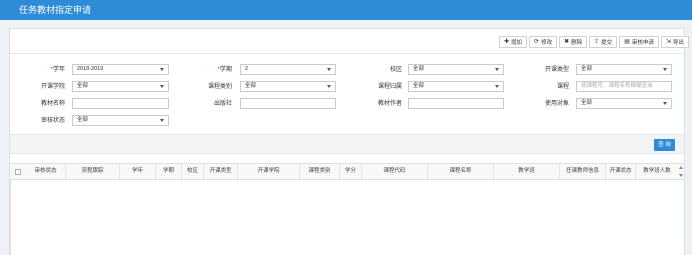 The width and height of the screenshot is (692, 255). I want to click on col-header: 教学班人数, so click(657, 171).